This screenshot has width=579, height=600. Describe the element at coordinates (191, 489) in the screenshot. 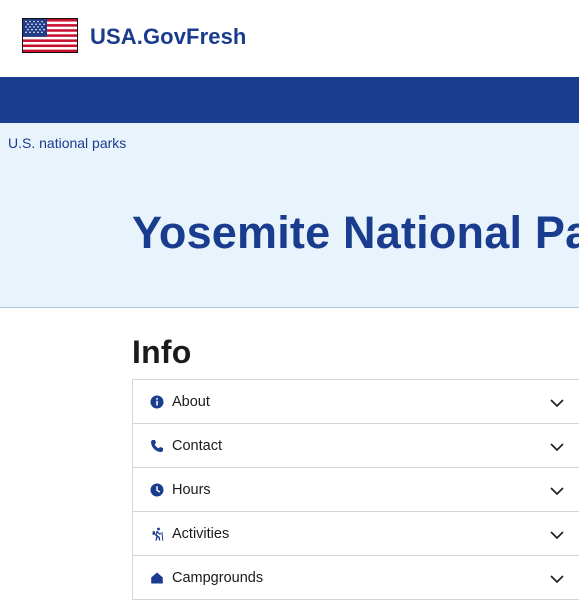

I see `accordion-label: Hours` at that location.